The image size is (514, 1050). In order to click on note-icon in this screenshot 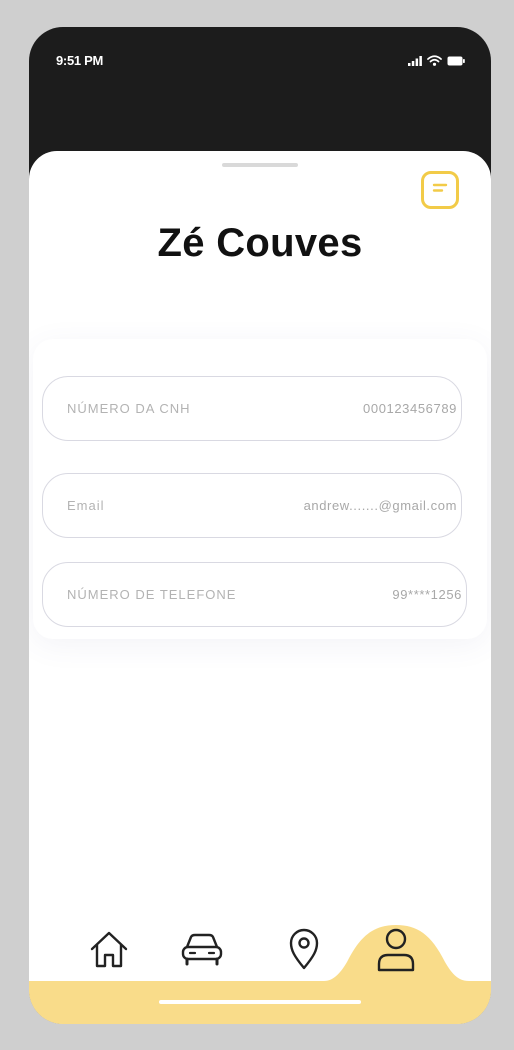, I will do `click(440, 190)`.